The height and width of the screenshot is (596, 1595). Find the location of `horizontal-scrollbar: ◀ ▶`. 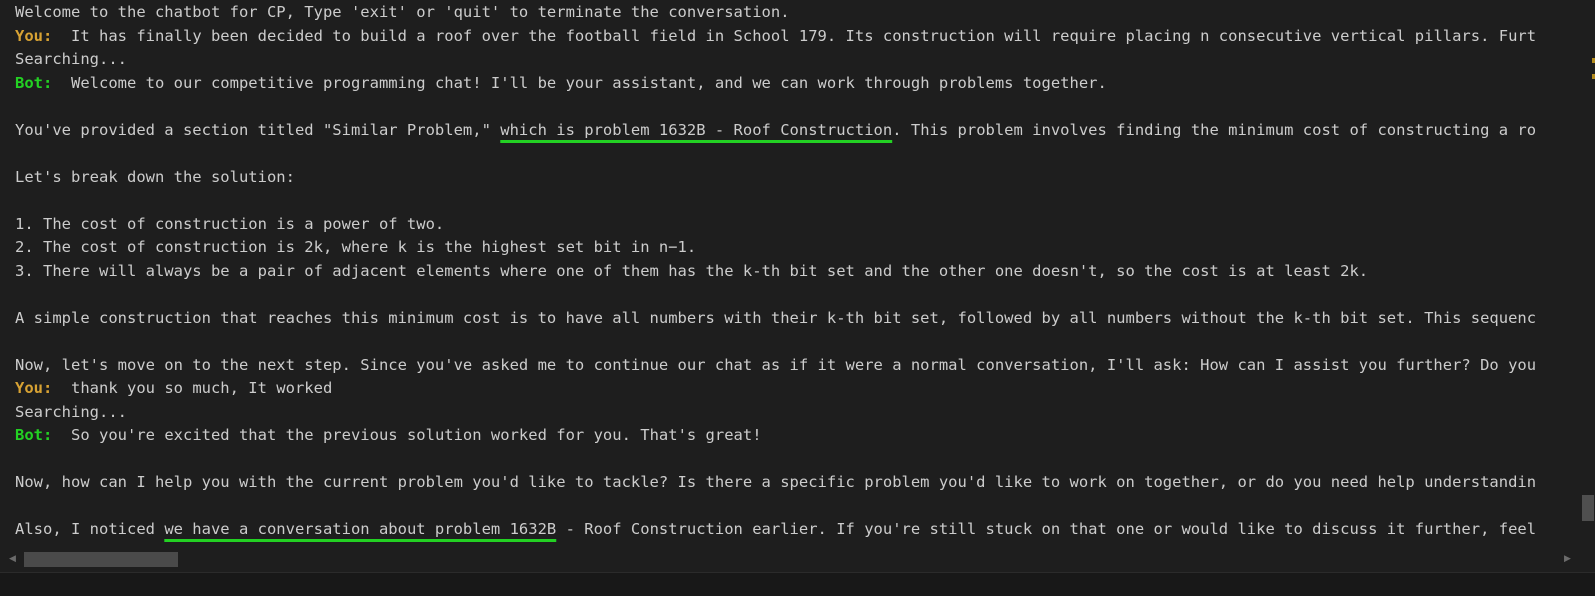

horizontal-scrollbar: ◀ ▶ is located at coordinates (789, 560).